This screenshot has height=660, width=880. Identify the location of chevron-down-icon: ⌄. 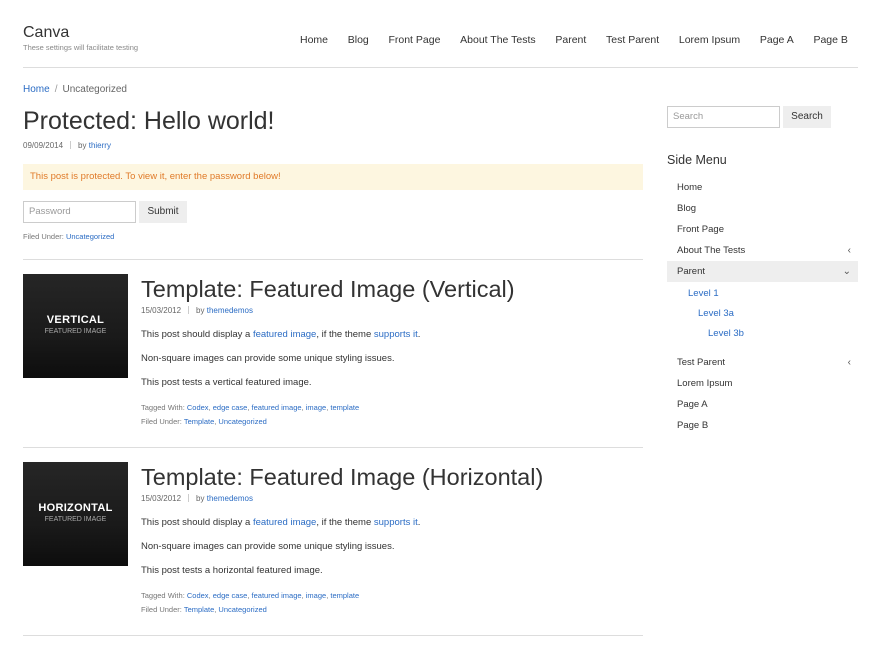
(847, 271).